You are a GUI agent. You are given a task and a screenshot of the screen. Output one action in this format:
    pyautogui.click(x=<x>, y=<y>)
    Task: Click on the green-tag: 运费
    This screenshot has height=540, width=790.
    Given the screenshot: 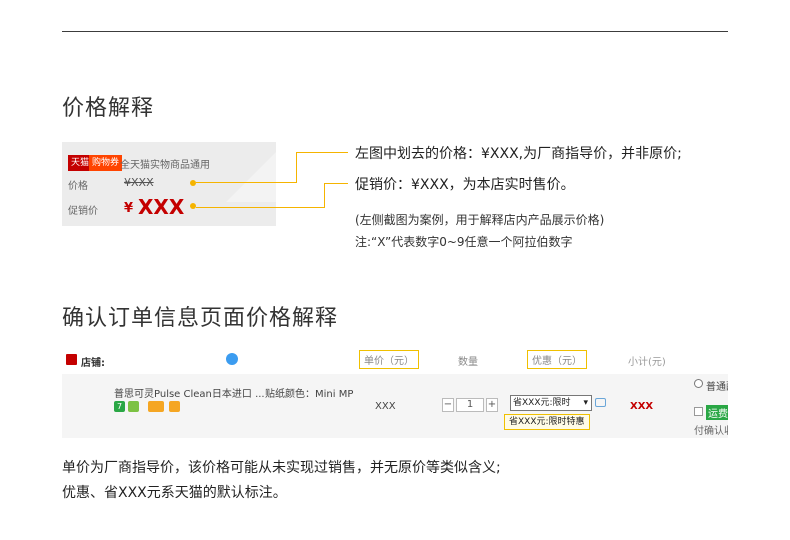 What is the action you would take?
    pyautogui.click(x=717, y=412)
    